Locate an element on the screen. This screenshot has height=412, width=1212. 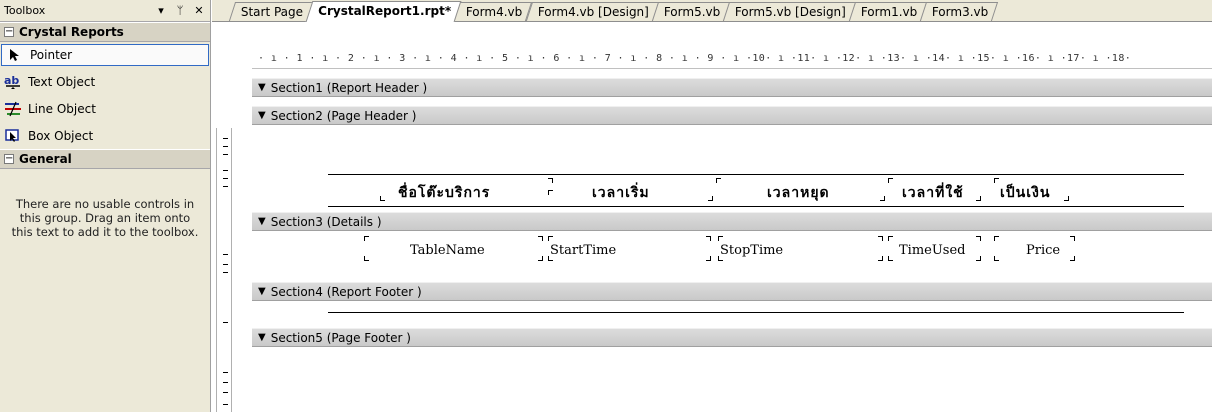
toolbox-item-box-object: Box Object is located at coordinates (105, 135).